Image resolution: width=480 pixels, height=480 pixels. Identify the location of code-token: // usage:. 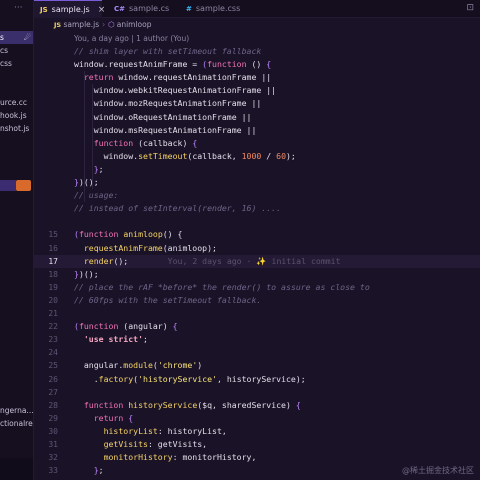
(96, 195).